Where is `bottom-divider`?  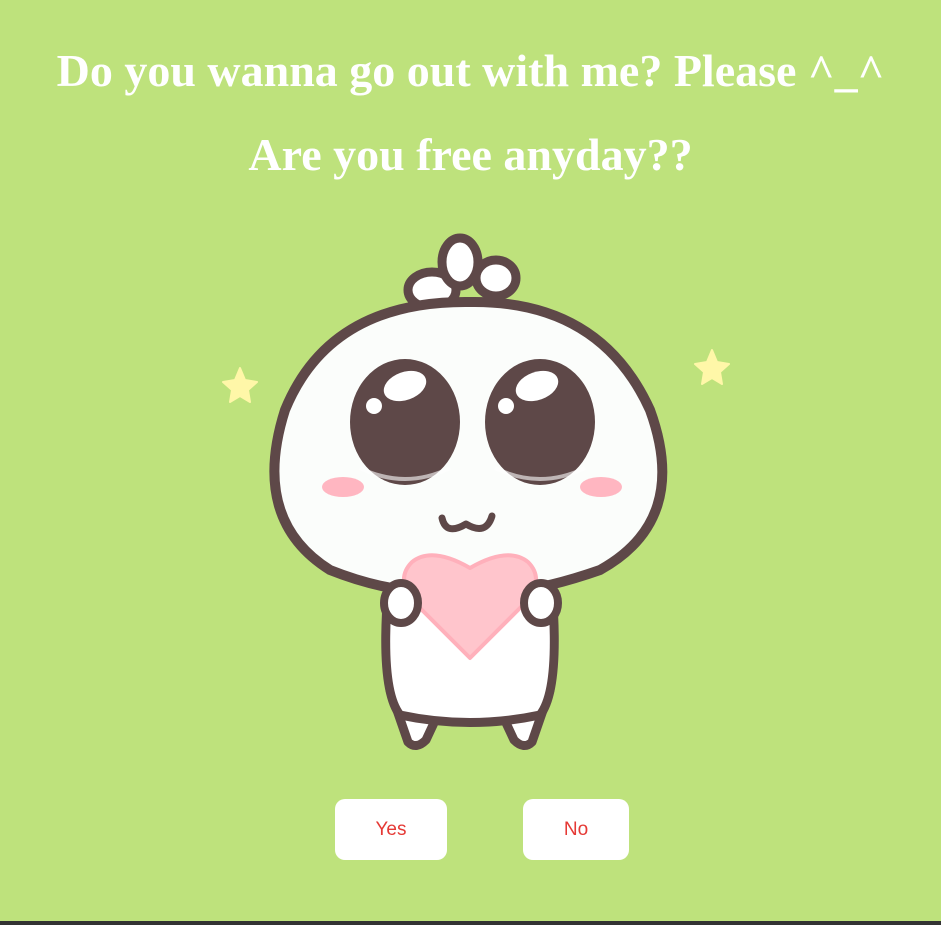
bottom-divider is located at coordinates (470, 923).